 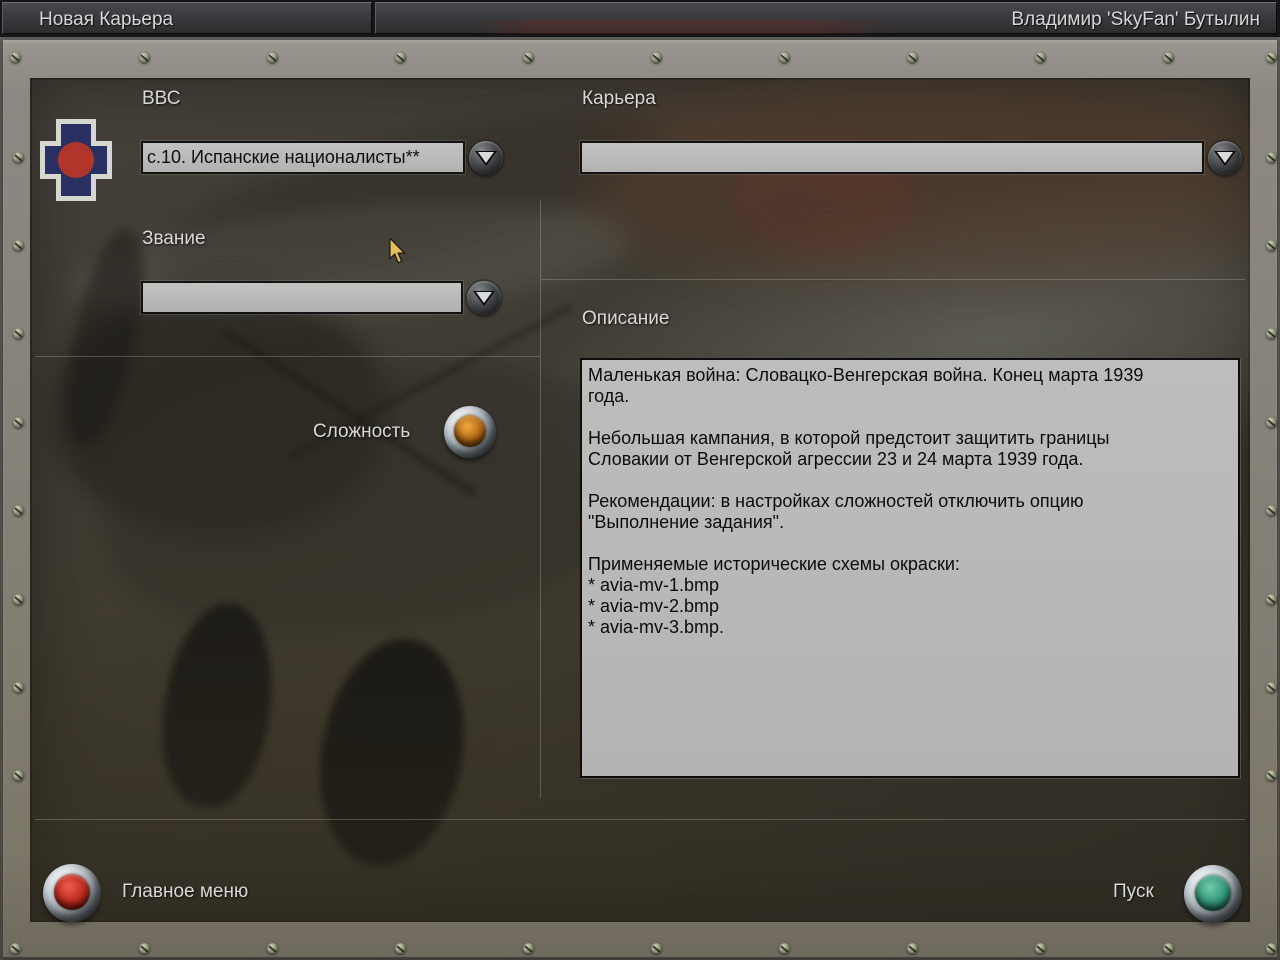 What do you see at coordinates (398, 251) in the screenshot?
I see `mouse-cursor-icon` at bounding box center [398, 251].